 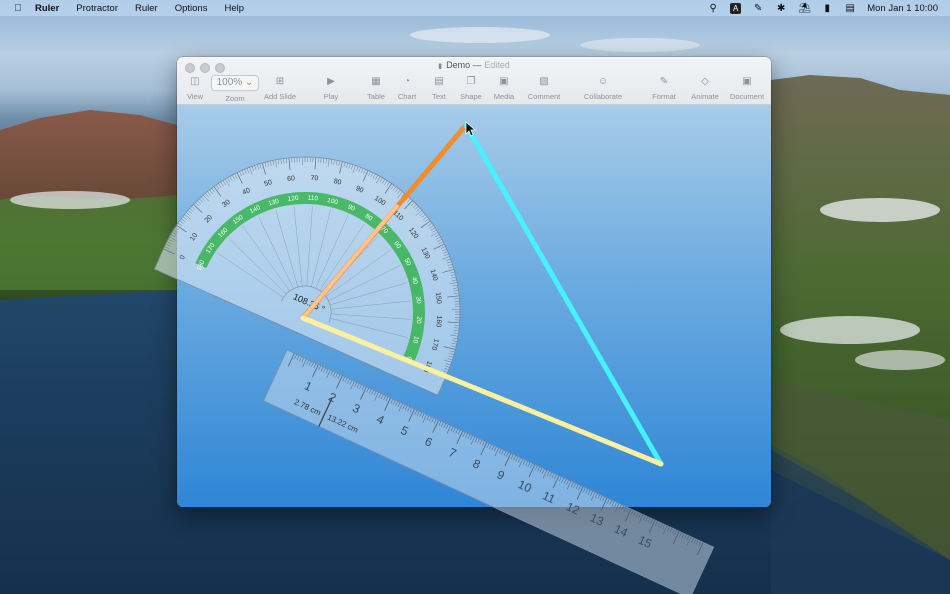 I want to click on line-cyan, so click(x=563, y=294).